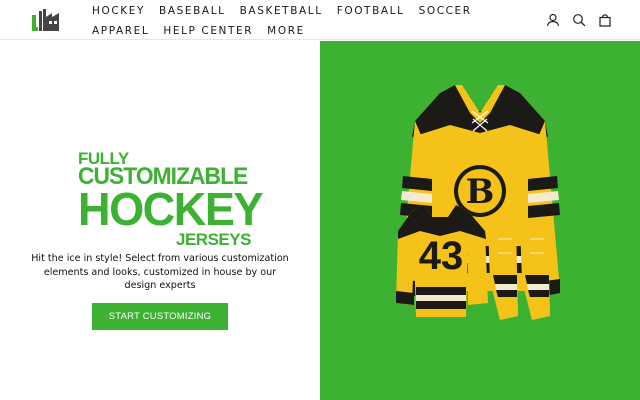 This screenshot has width=640, height=400. I want to click on nav-item-baseball: BASEBALL, so click(192, 11).